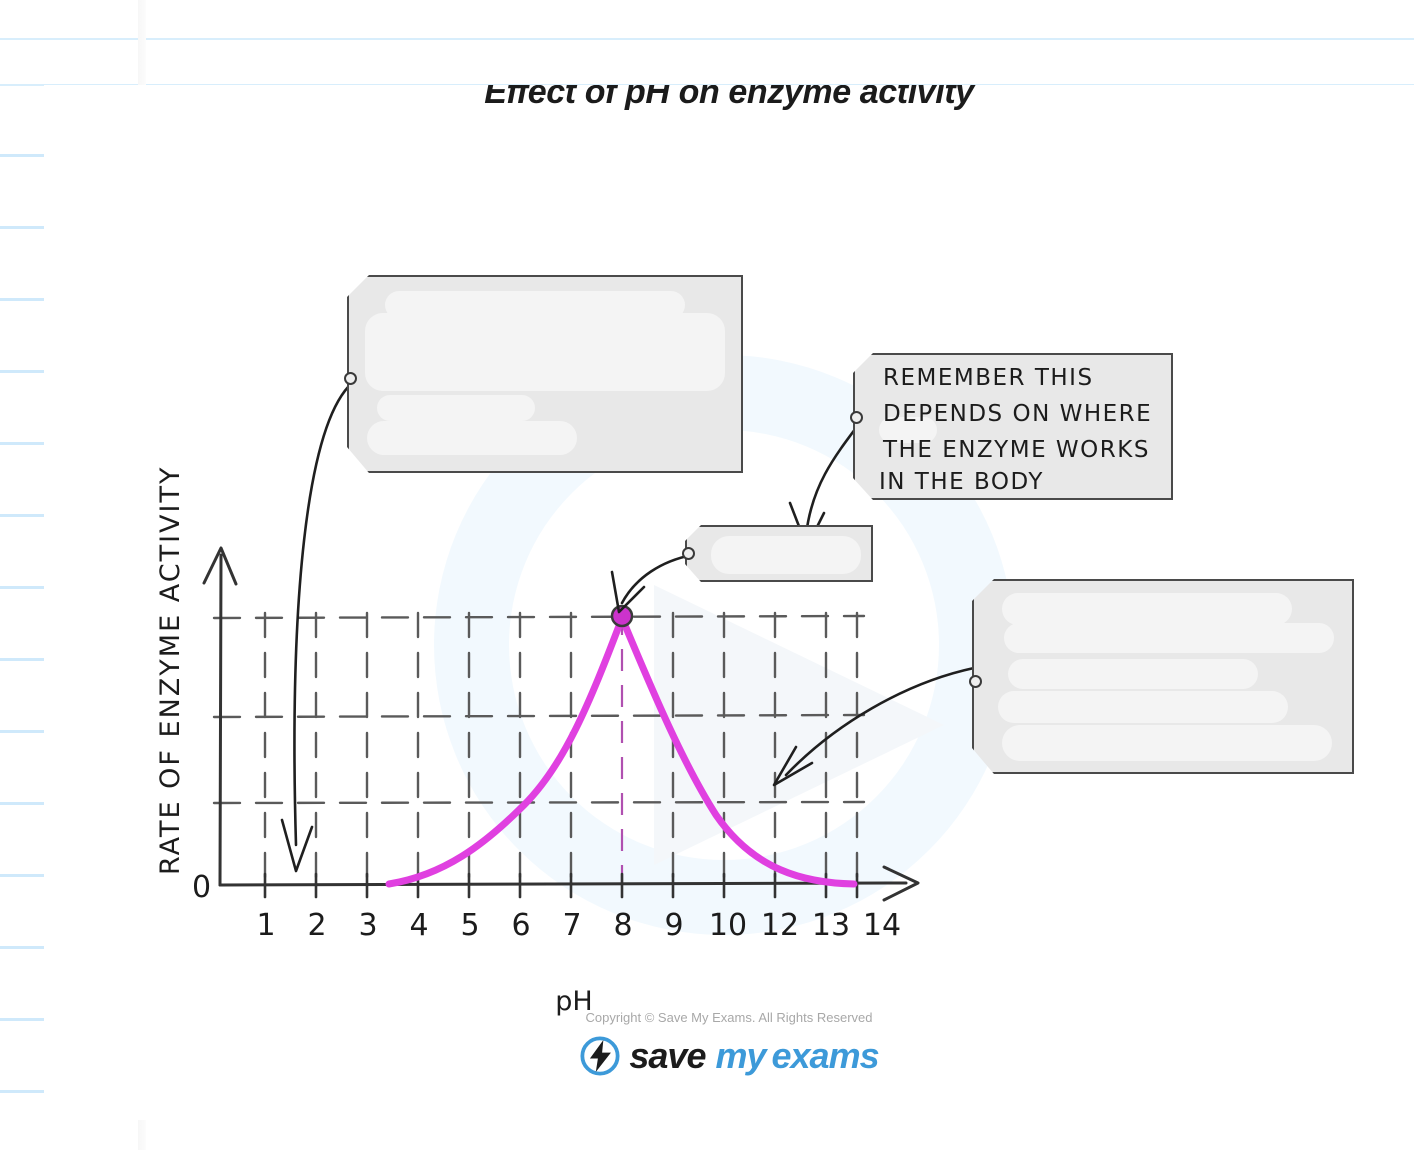 The width and height of the screenshot is (1414, 1150). What do you see at coordinates (265, 925) in the screenshot?
I see `x-tick-label: 1` at bounding box center [265, 925].